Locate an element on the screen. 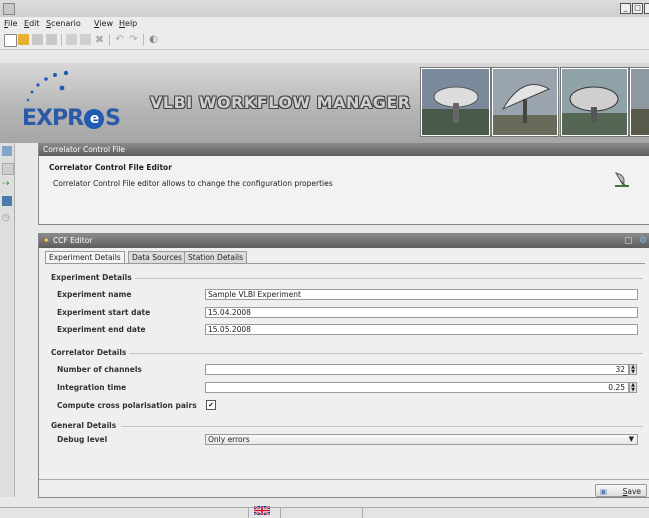  integration-time-input: 0.25 is located at coordinates (417, 387).